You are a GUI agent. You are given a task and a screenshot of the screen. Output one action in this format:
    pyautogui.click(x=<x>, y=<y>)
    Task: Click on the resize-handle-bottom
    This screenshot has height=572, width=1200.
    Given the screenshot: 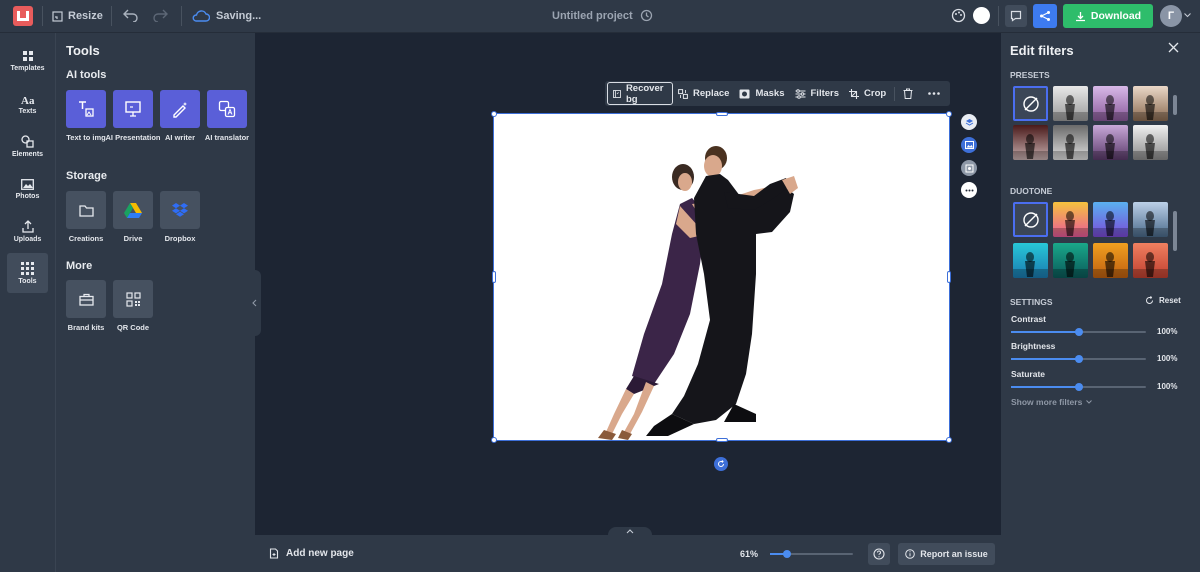 What is the action you would take?
    pyautogui.click(x=722, y=440)
    